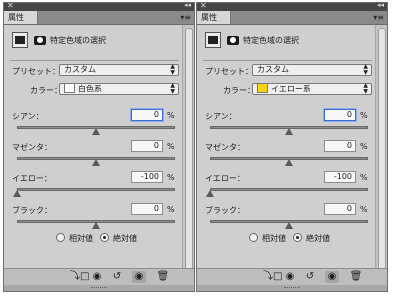 This screenshot has width=400, height=299. Describe the element at coordinates (291, 89) in the screenshot. I see `colors-value: イエロー系` at that location.